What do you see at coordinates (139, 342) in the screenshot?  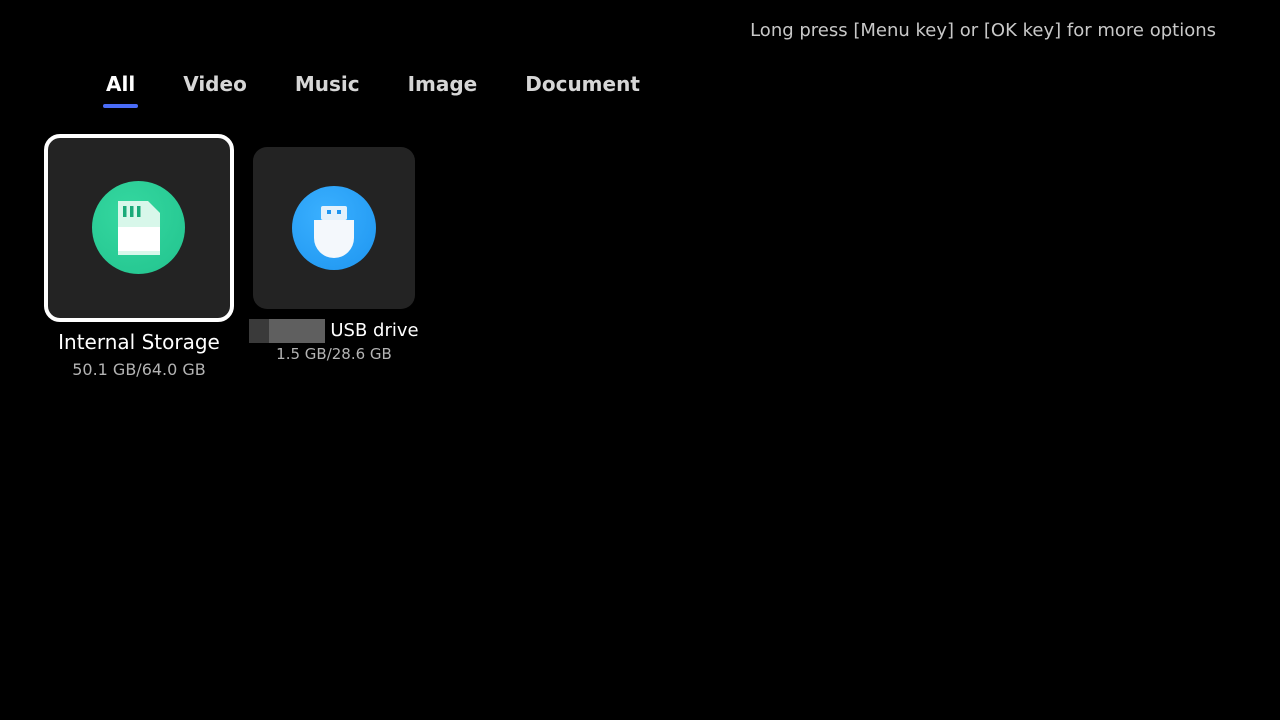 I see `device-name: Internal Storage` at bounding box center [139, 342].